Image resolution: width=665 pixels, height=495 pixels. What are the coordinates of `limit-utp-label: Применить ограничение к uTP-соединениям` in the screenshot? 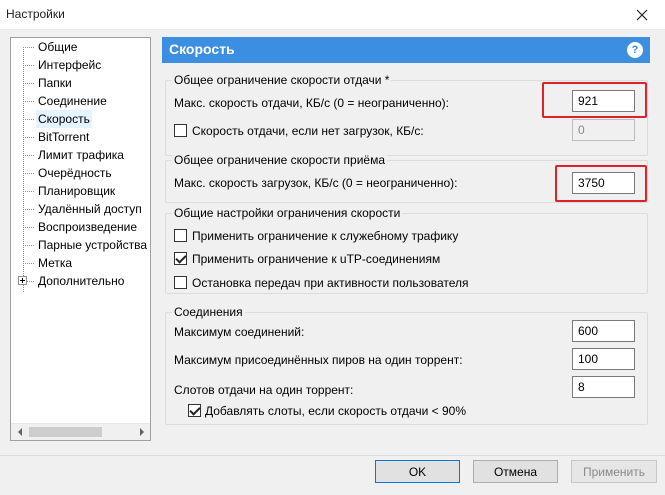 It's located at (316, 259).